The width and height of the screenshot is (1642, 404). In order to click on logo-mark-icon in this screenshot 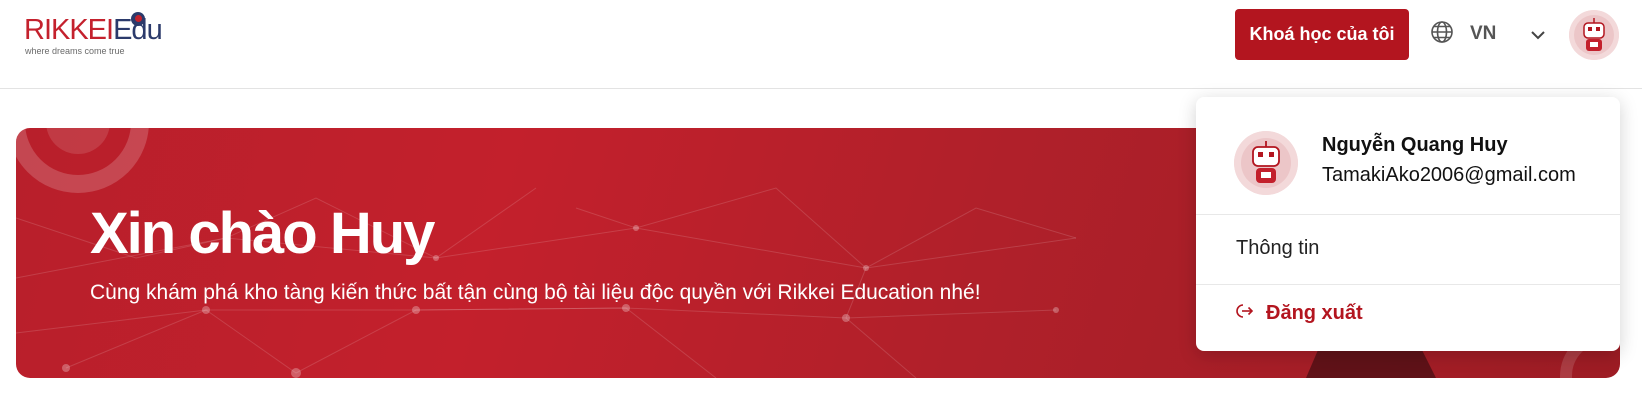, I will do `click(138, 19)`.